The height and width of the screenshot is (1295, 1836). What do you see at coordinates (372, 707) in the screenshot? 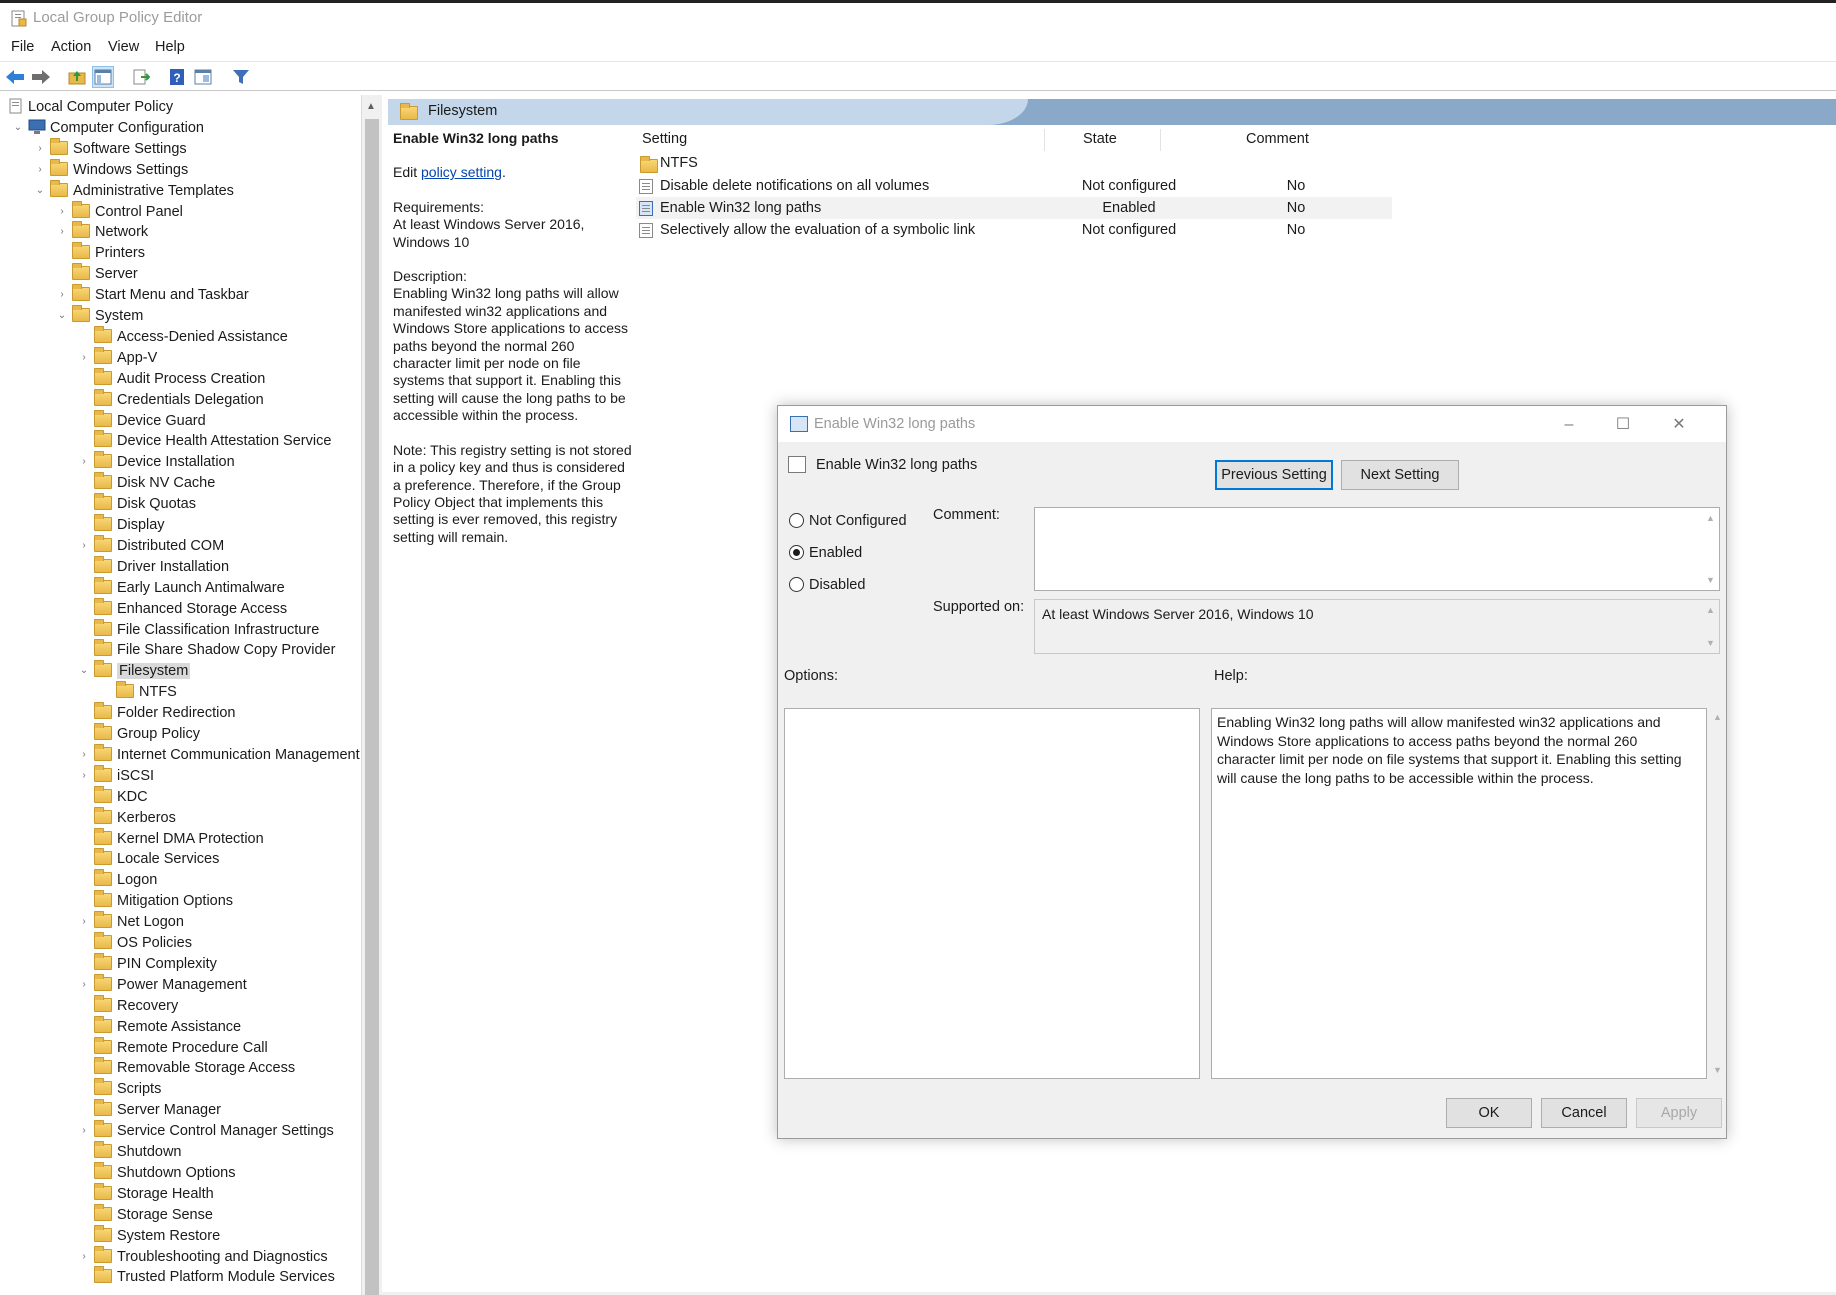
I see `scrollbar-thumb` at bounding box center [372, 707].